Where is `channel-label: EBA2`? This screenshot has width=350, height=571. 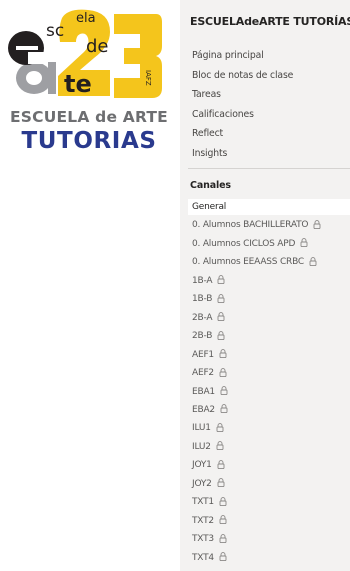
channel-label: EBA2 is located at coordinates (203, 409).